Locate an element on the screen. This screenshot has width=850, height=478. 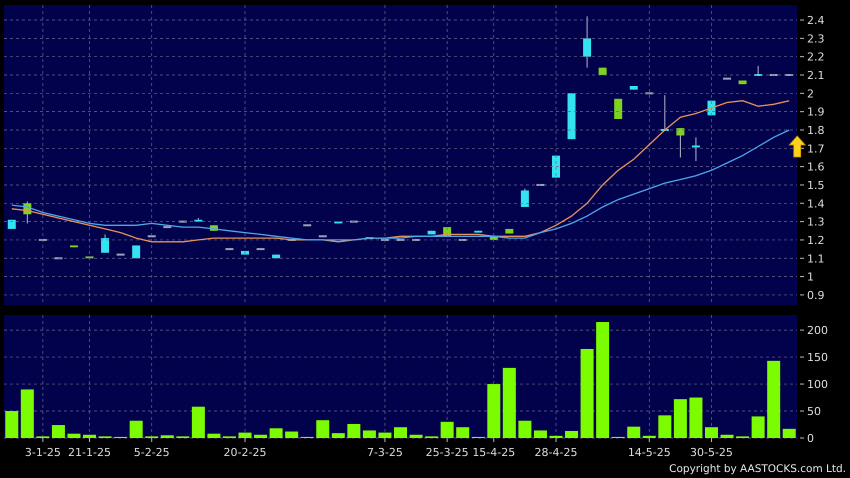
axis-label: 1.9 is located at coordinates (815, 112).